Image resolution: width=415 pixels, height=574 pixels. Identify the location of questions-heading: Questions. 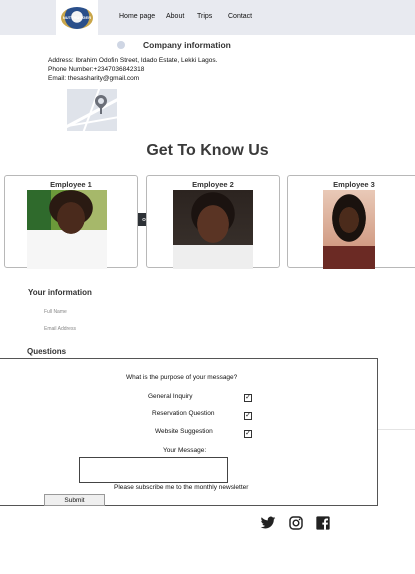
(47, 351).